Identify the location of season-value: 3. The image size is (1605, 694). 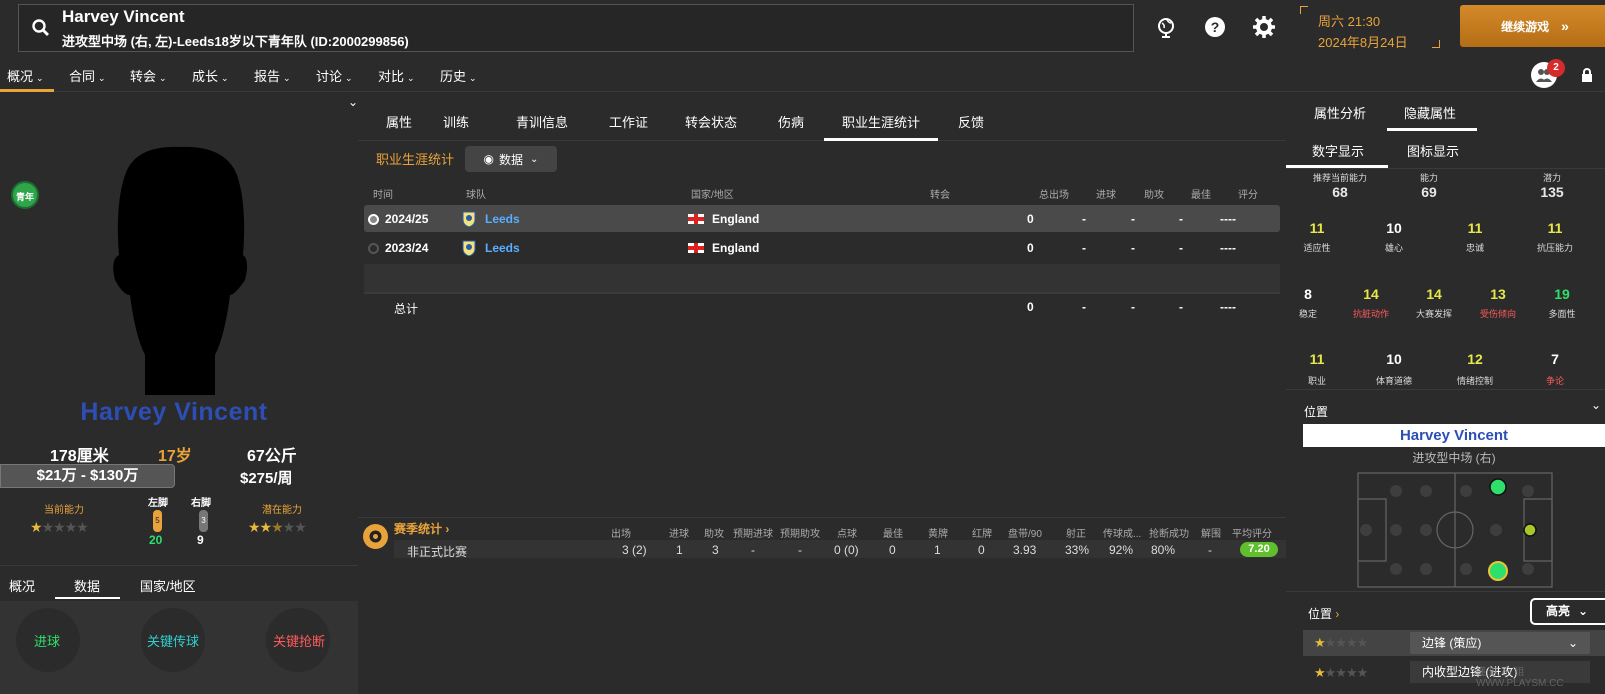
(715, 550).